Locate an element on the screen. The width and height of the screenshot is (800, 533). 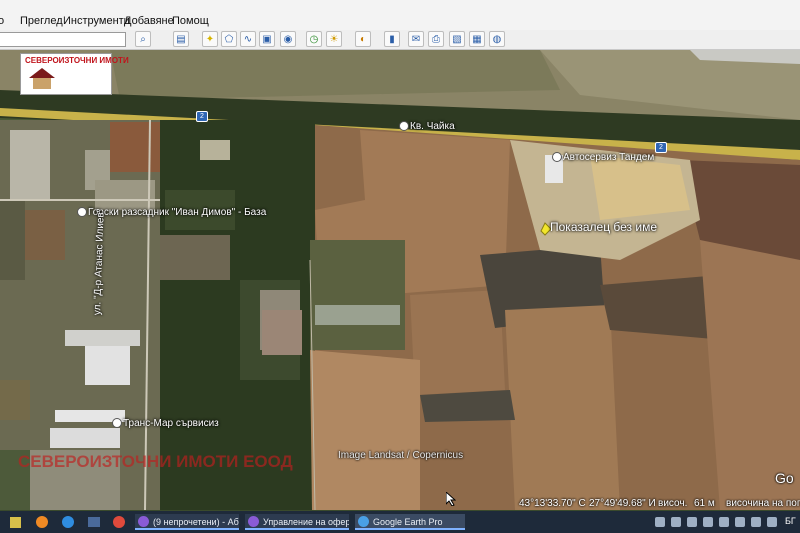
company-watermark: СЕВЕРОИЗТОЧНИ ИМОТИ ЕООД is located at coordinates (155, 461).